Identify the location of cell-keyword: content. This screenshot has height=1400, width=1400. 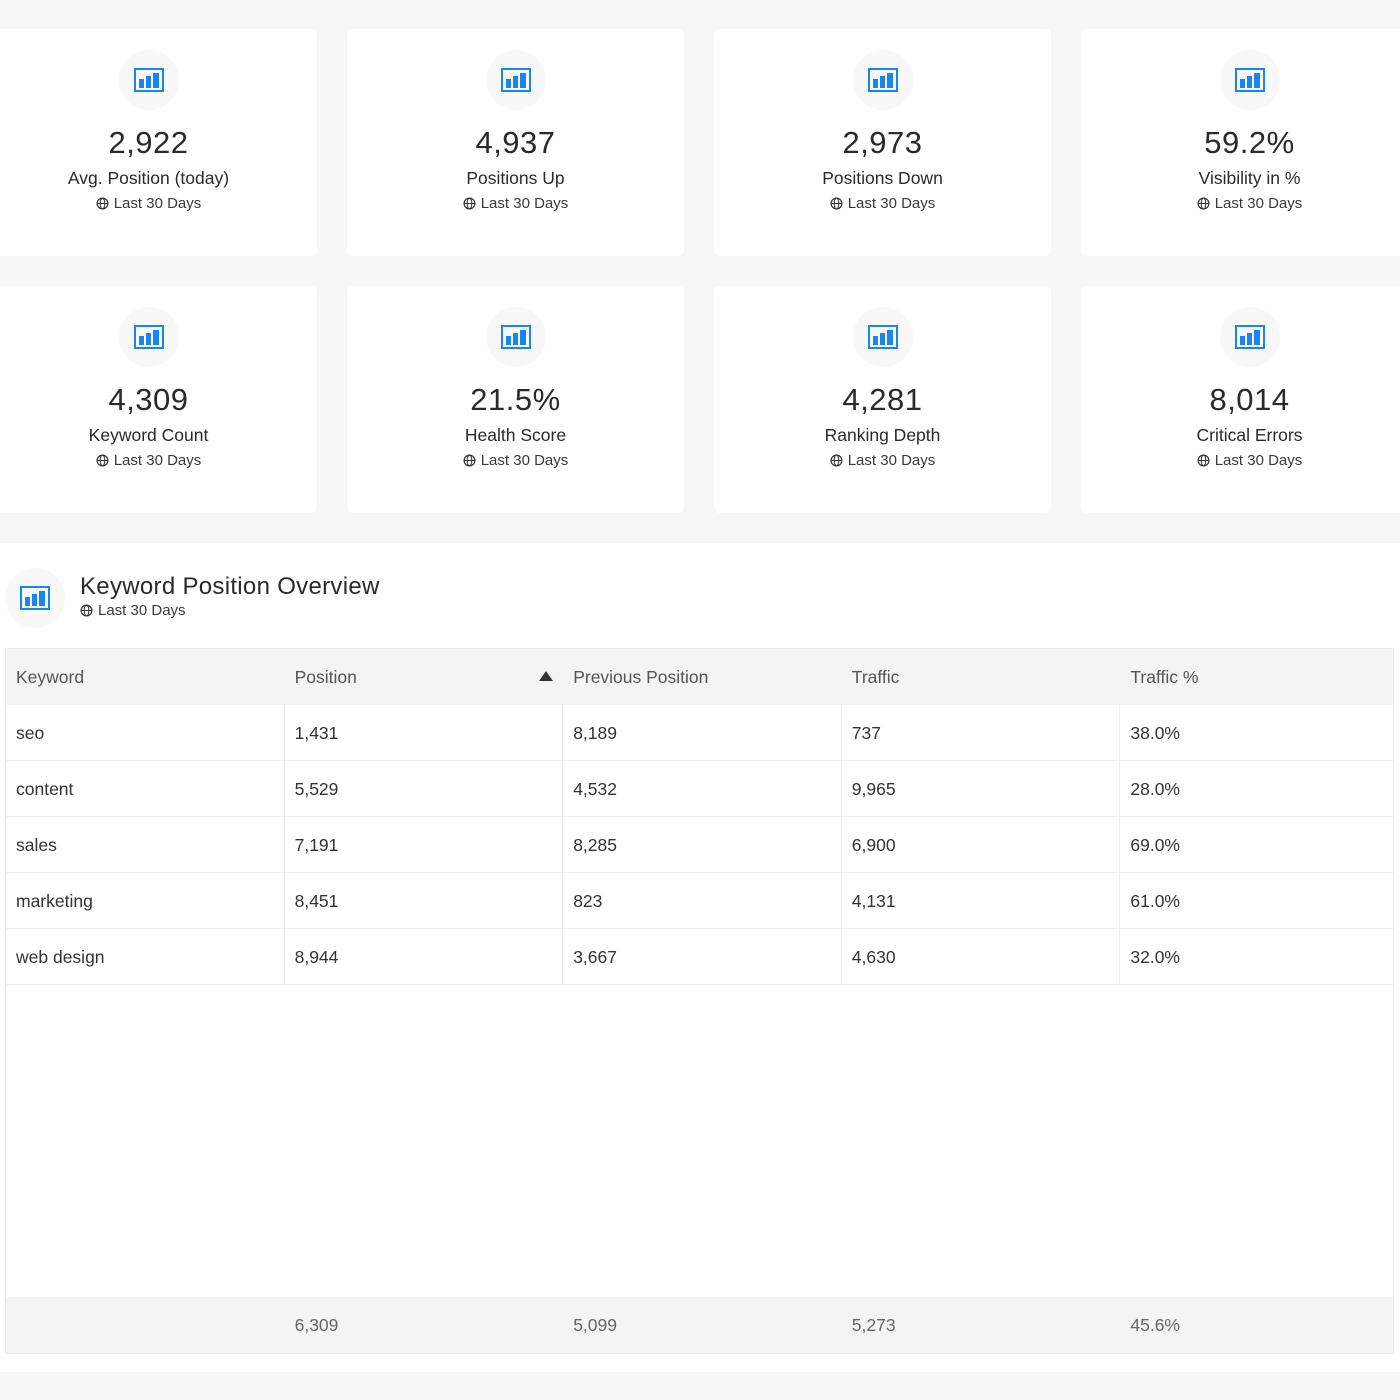
(145, 789).